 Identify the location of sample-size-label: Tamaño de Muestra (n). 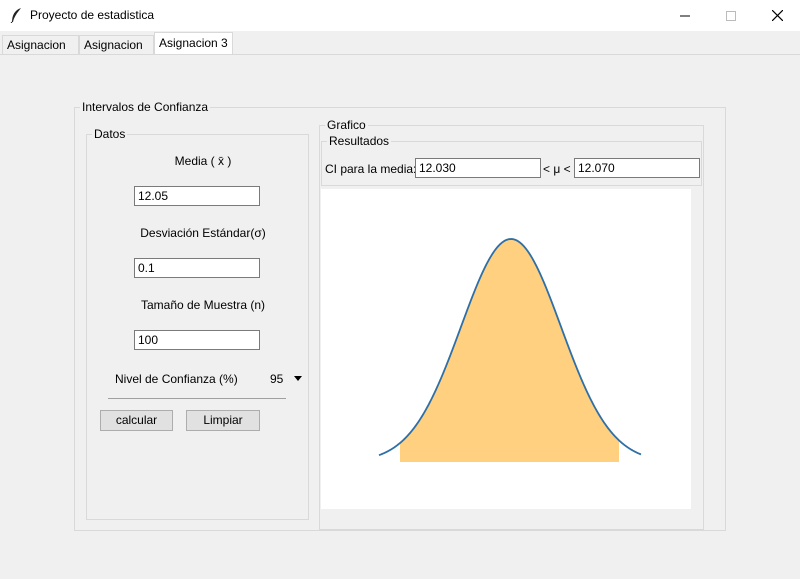
(203, 305).